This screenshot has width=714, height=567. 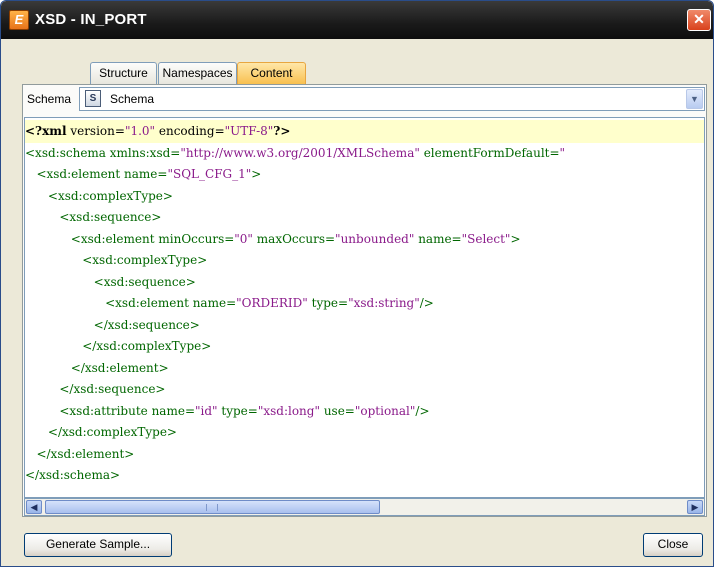 What do you see at coordinates (73, 475) in the screenshot?
I see `code-line: </xsd:schema>` at bounding box center [73, 475].